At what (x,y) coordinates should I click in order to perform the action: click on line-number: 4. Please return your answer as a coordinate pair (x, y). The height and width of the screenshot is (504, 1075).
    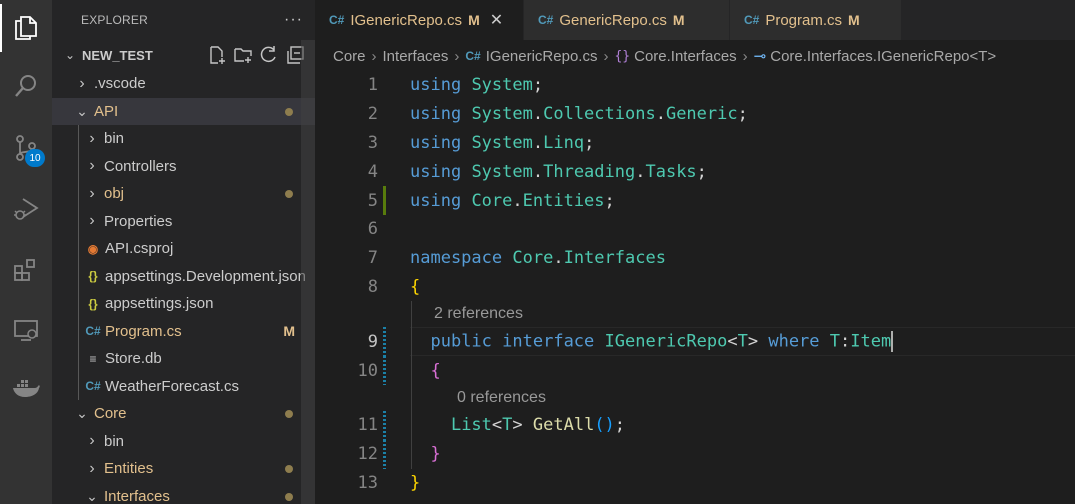
    Looking at the image, I should click on (372, 171).